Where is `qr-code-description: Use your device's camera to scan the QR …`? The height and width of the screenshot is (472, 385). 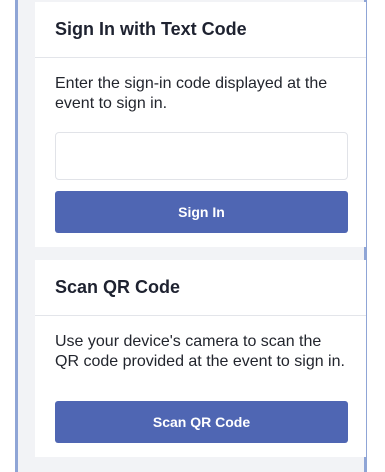 qr-code-description: Use your device's camera to scan the QR … is located at coordinates (200, 351).